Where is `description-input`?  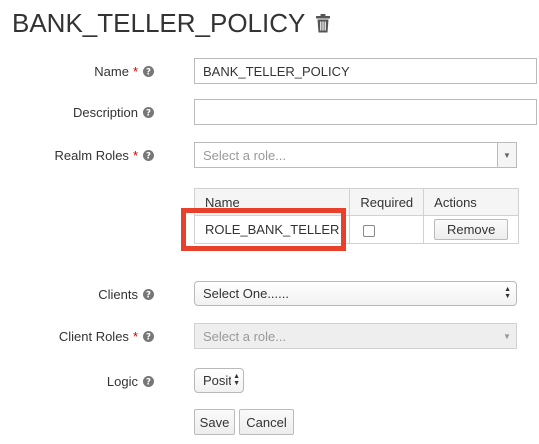
description-input is located at coordinates (365, 112).